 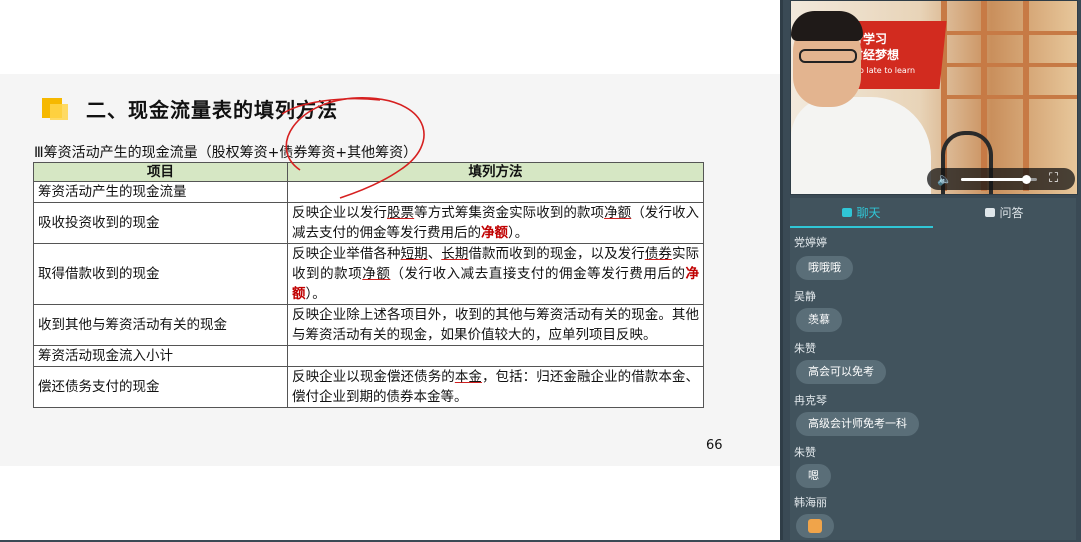 I want to click on teacher-glasses, so click(x=828, y=56).